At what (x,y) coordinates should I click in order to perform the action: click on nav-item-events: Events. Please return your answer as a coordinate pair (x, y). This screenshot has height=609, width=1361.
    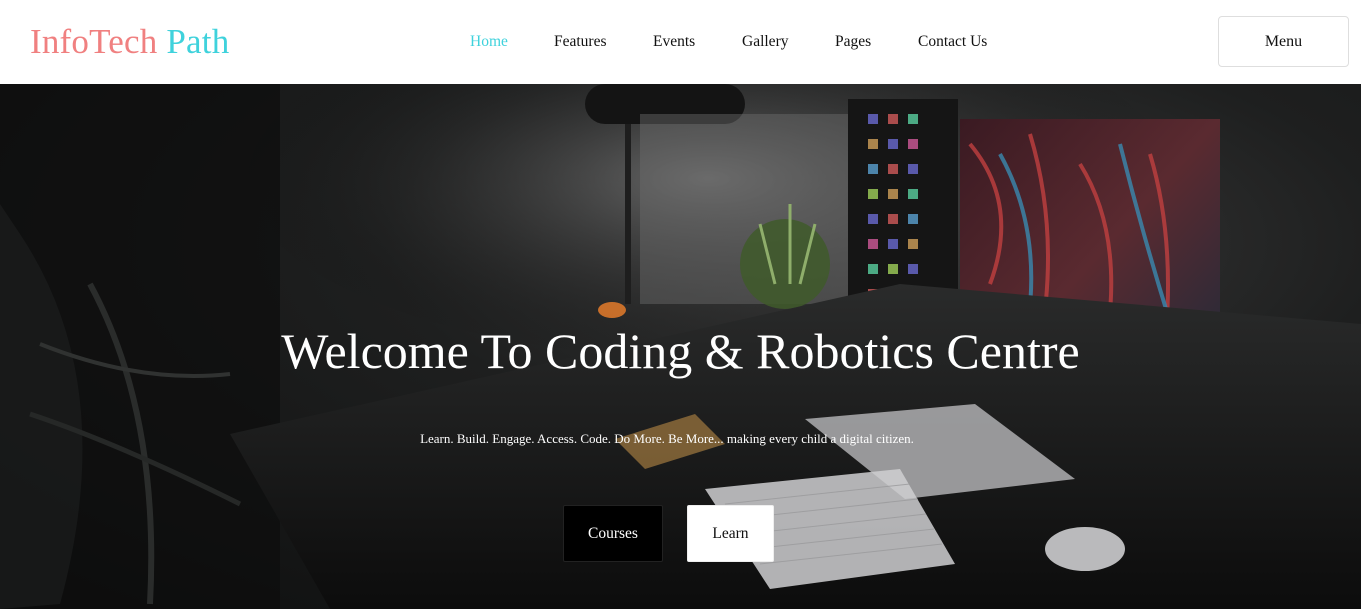
    Looking at the image, I should click on (674, 42).